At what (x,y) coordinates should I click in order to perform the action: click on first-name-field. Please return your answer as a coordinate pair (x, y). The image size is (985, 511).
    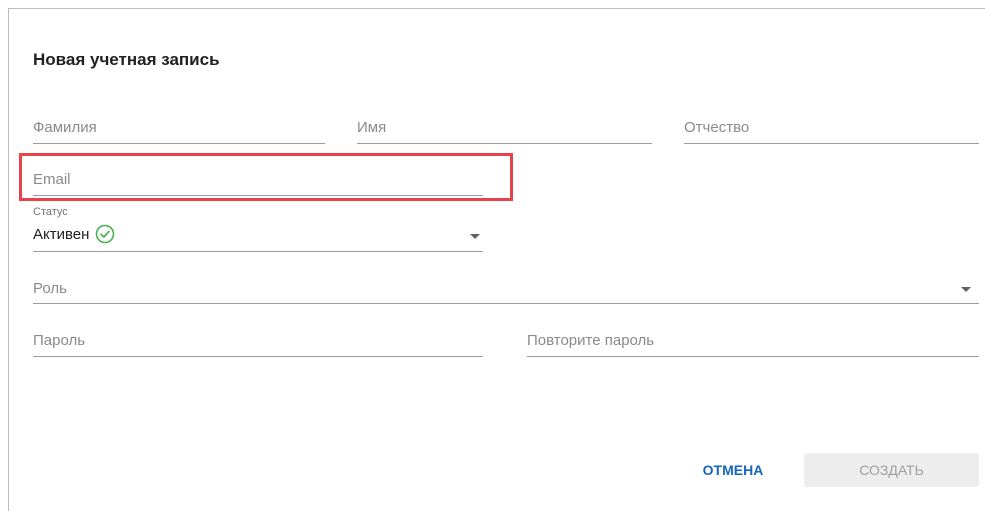
    Looking at the image, I should click on (504, 131).